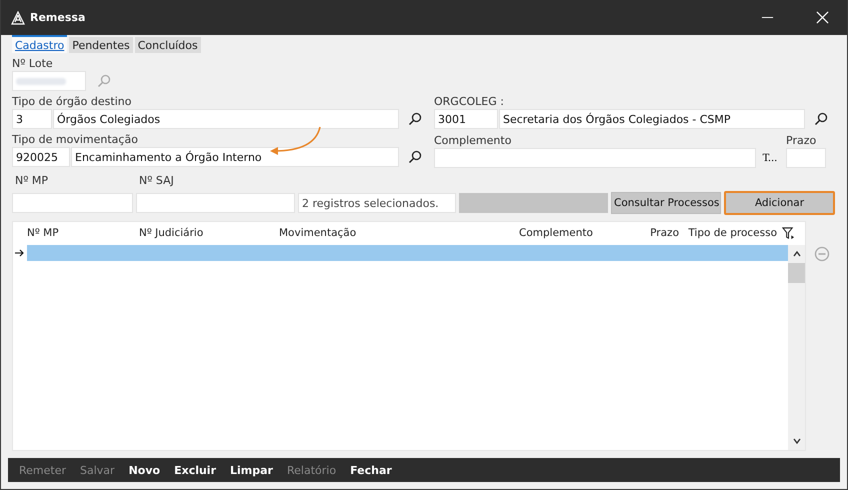 This screenshot has height=490, width=848. Describe the element at coordinates (377, 203) in the screenshot. I see `status-text: 2 registros selecionados.` at that location.